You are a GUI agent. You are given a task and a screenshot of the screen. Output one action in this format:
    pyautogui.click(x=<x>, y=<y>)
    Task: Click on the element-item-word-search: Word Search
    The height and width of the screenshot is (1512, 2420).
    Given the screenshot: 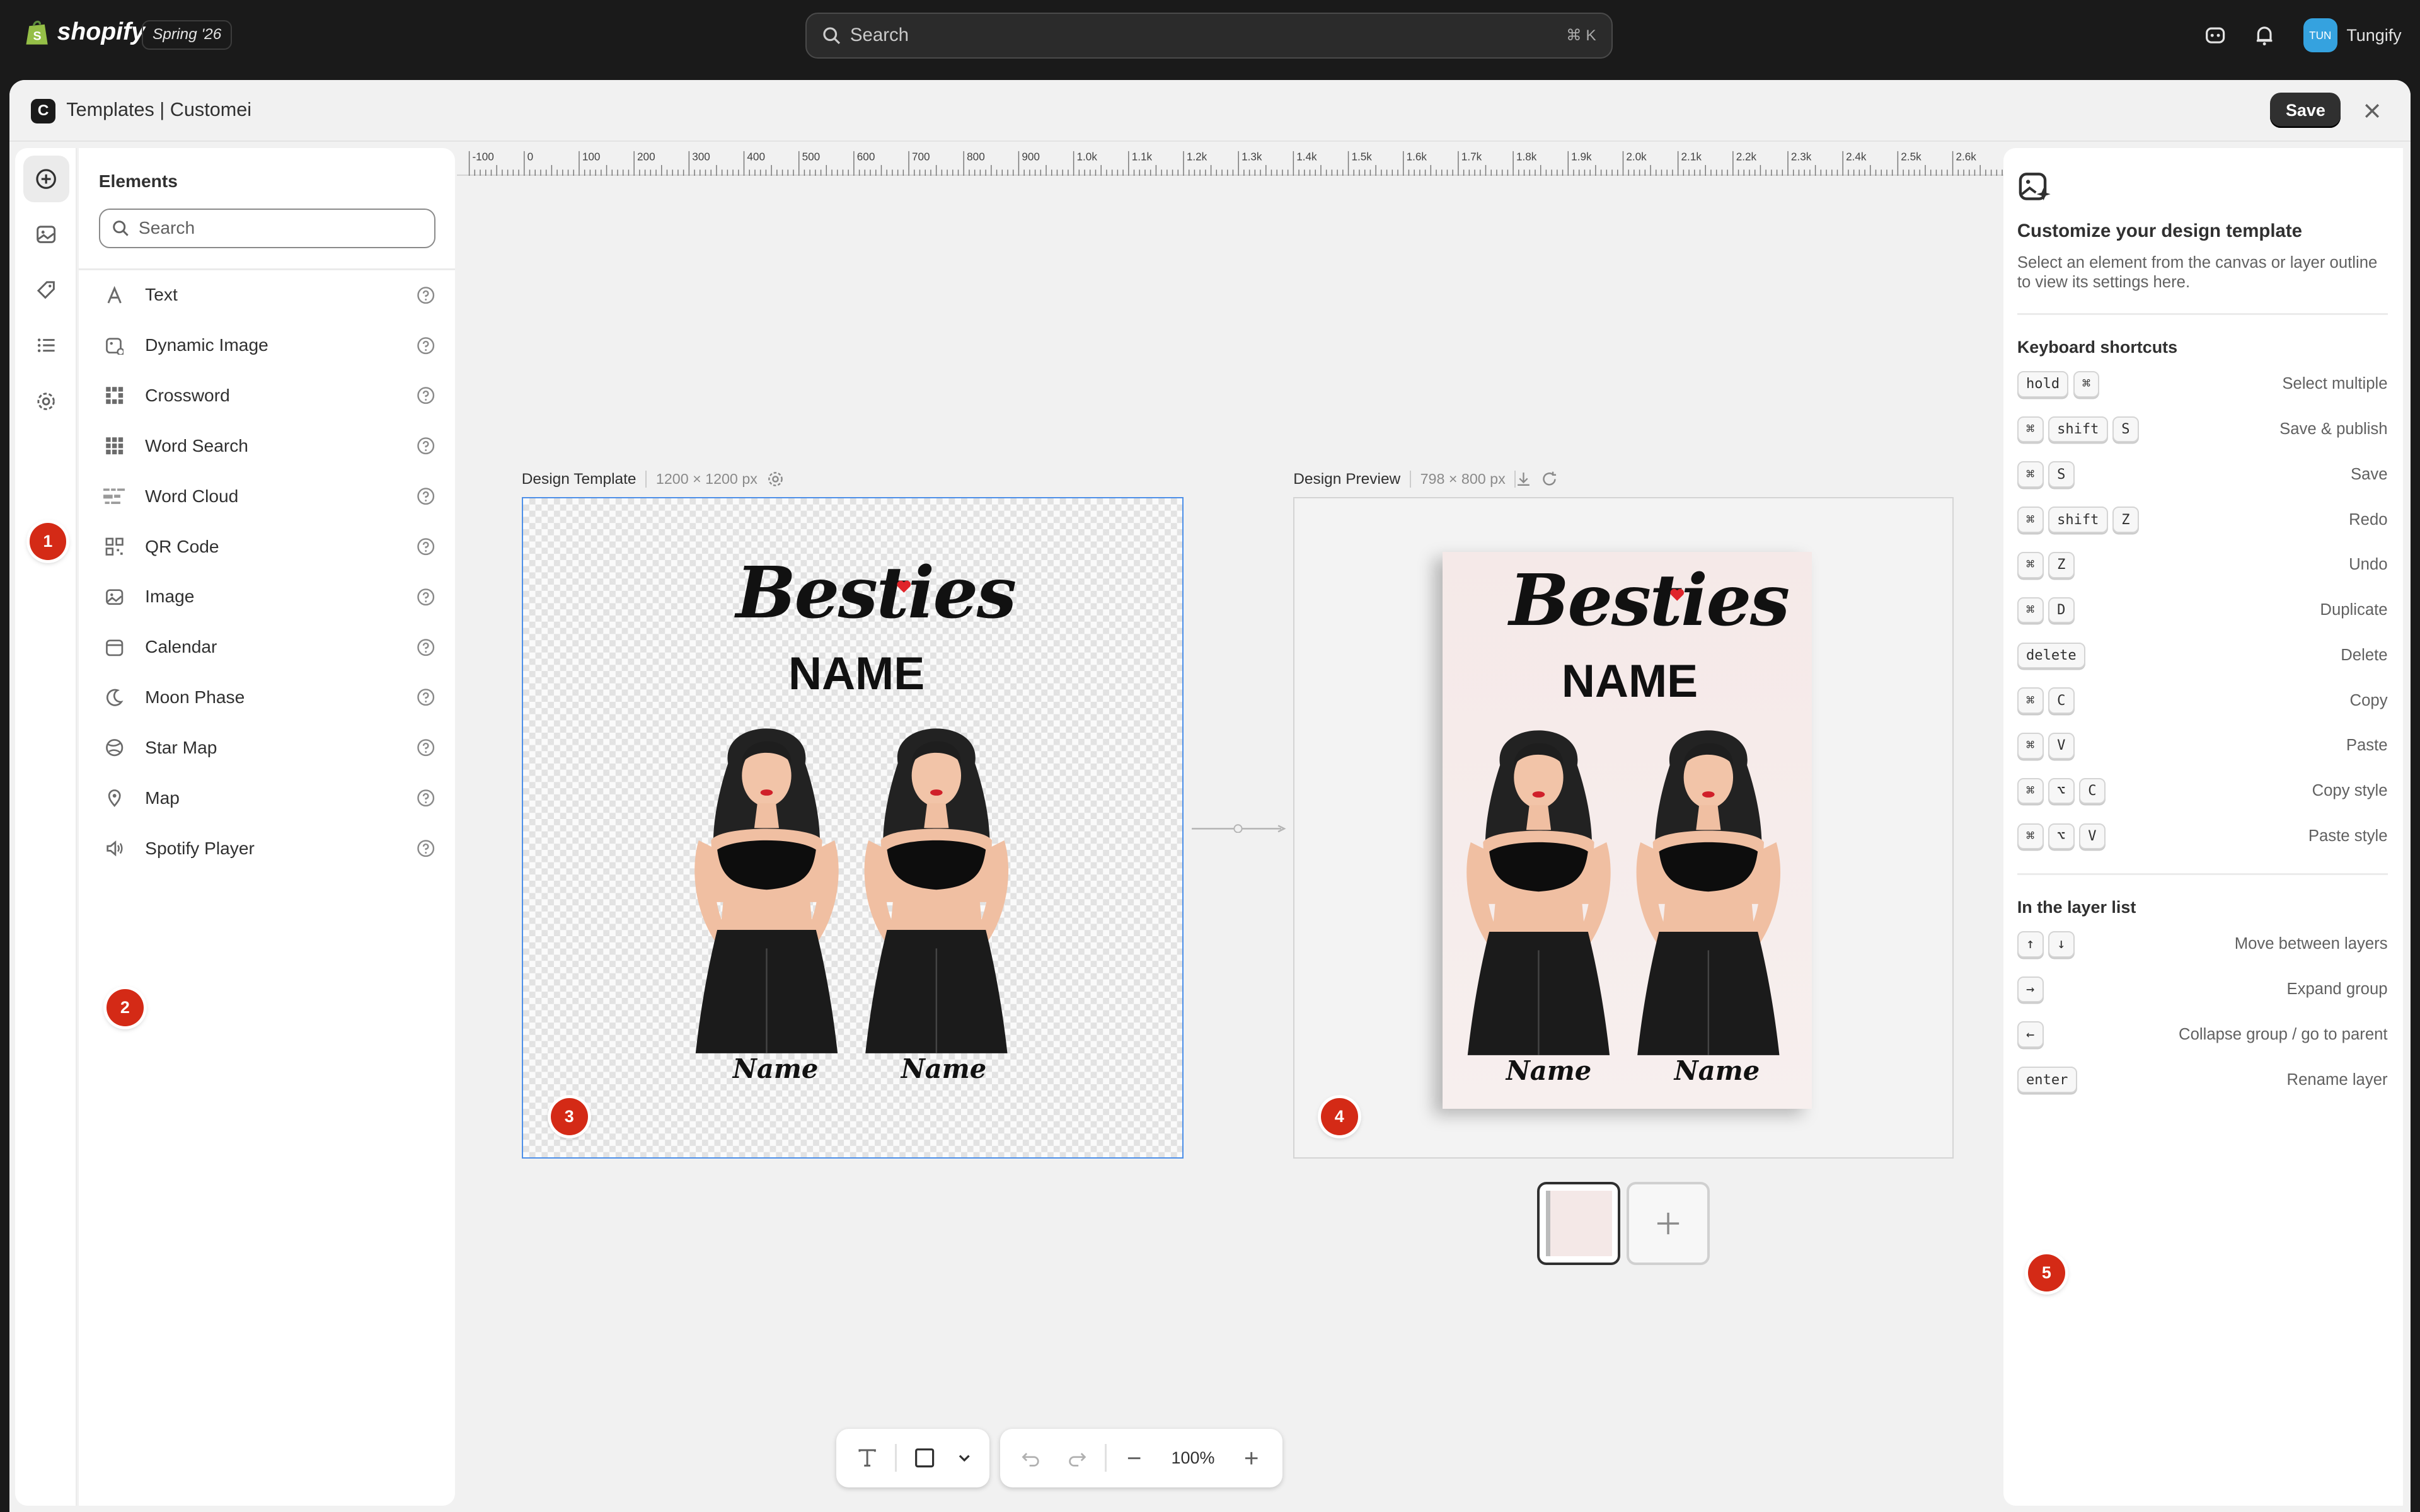 What is the action you would take?
    pyautogui.click(x=268, y=446)
    